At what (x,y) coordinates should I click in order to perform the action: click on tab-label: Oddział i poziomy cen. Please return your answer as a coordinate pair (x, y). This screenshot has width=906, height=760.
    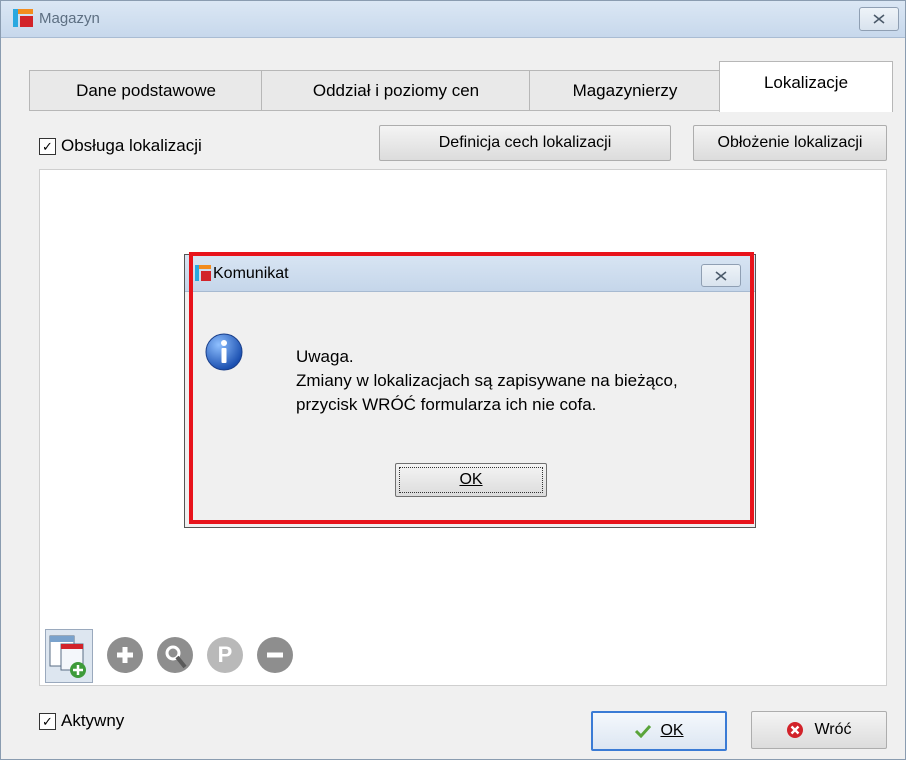
    Looking at the image, I should click on (396, 90).